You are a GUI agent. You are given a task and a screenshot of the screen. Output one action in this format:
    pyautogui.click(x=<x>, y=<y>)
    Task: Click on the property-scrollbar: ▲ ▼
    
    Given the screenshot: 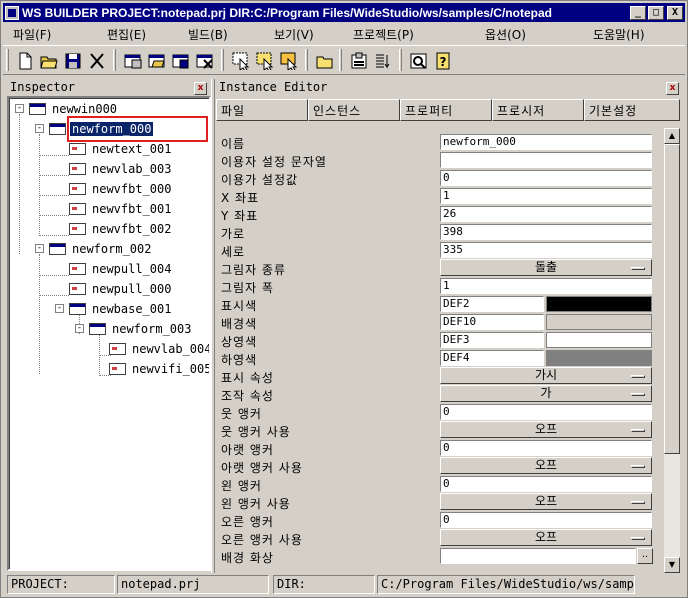 What is the action you would take?
    pyautogui.click(x=672, y=350)
    